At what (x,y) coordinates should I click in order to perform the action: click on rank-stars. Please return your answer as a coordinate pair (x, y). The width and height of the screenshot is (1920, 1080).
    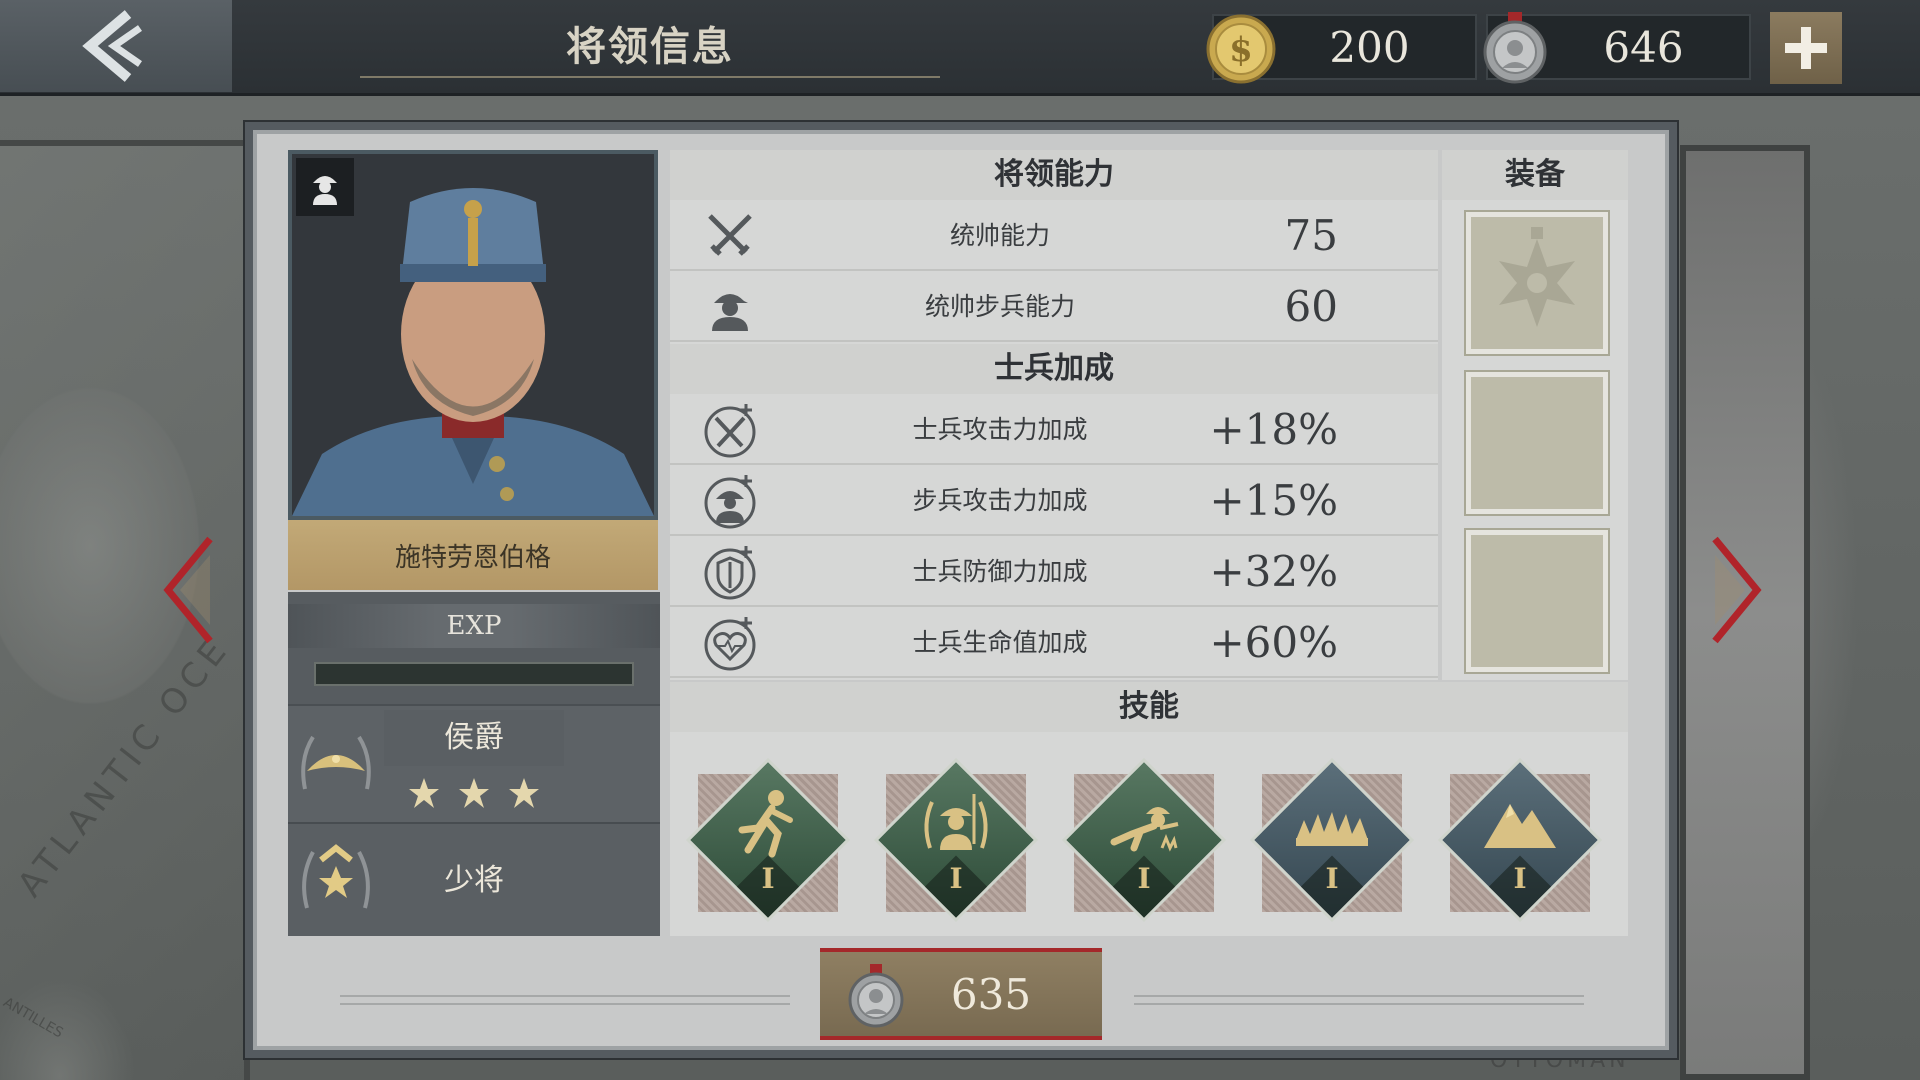
    Looking at the image, I should click on (474, 793).